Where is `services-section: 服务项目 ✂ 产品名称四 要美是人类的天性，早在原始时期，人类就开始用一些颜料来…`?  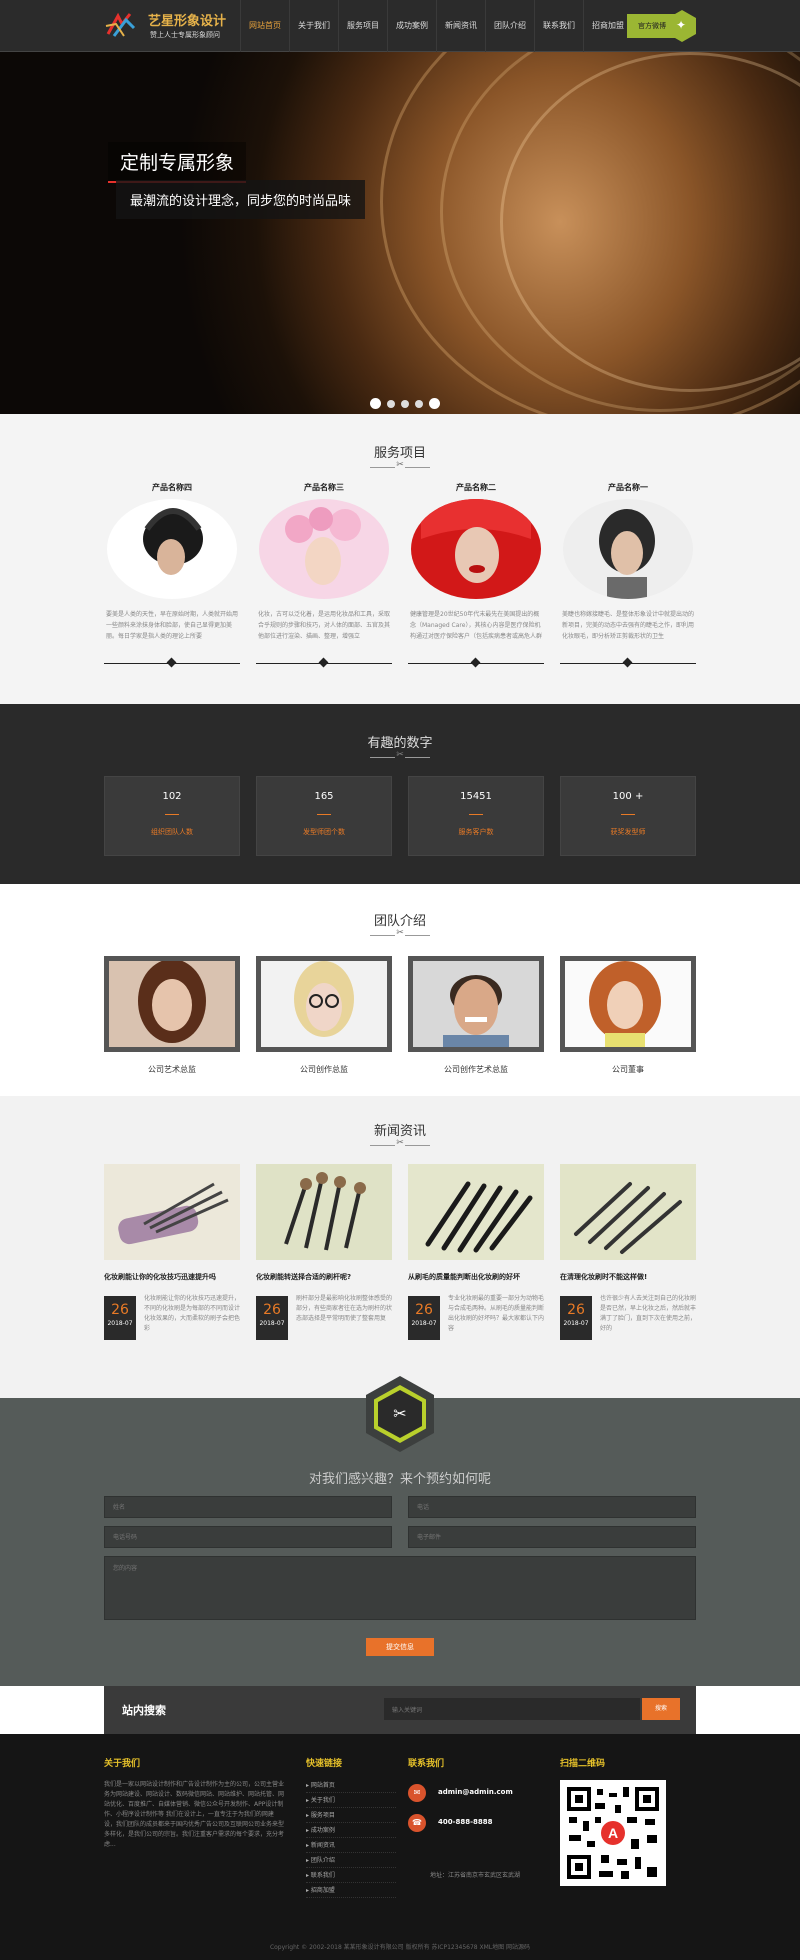
services-section: 服务项目 ✂ 产品名称四 要美是人类的天性，早在原始时期，人类就开始用一些颜料来… is located at coordinates (400, 559).